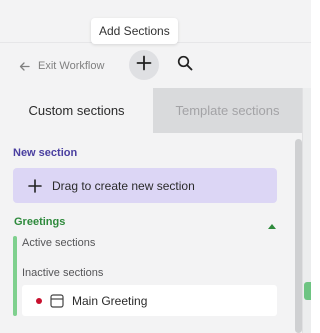 The image size is (320, 333). Describe the element at coordinates (307, 291) in the screenshot. I see `canvas-edge-node` at that location.